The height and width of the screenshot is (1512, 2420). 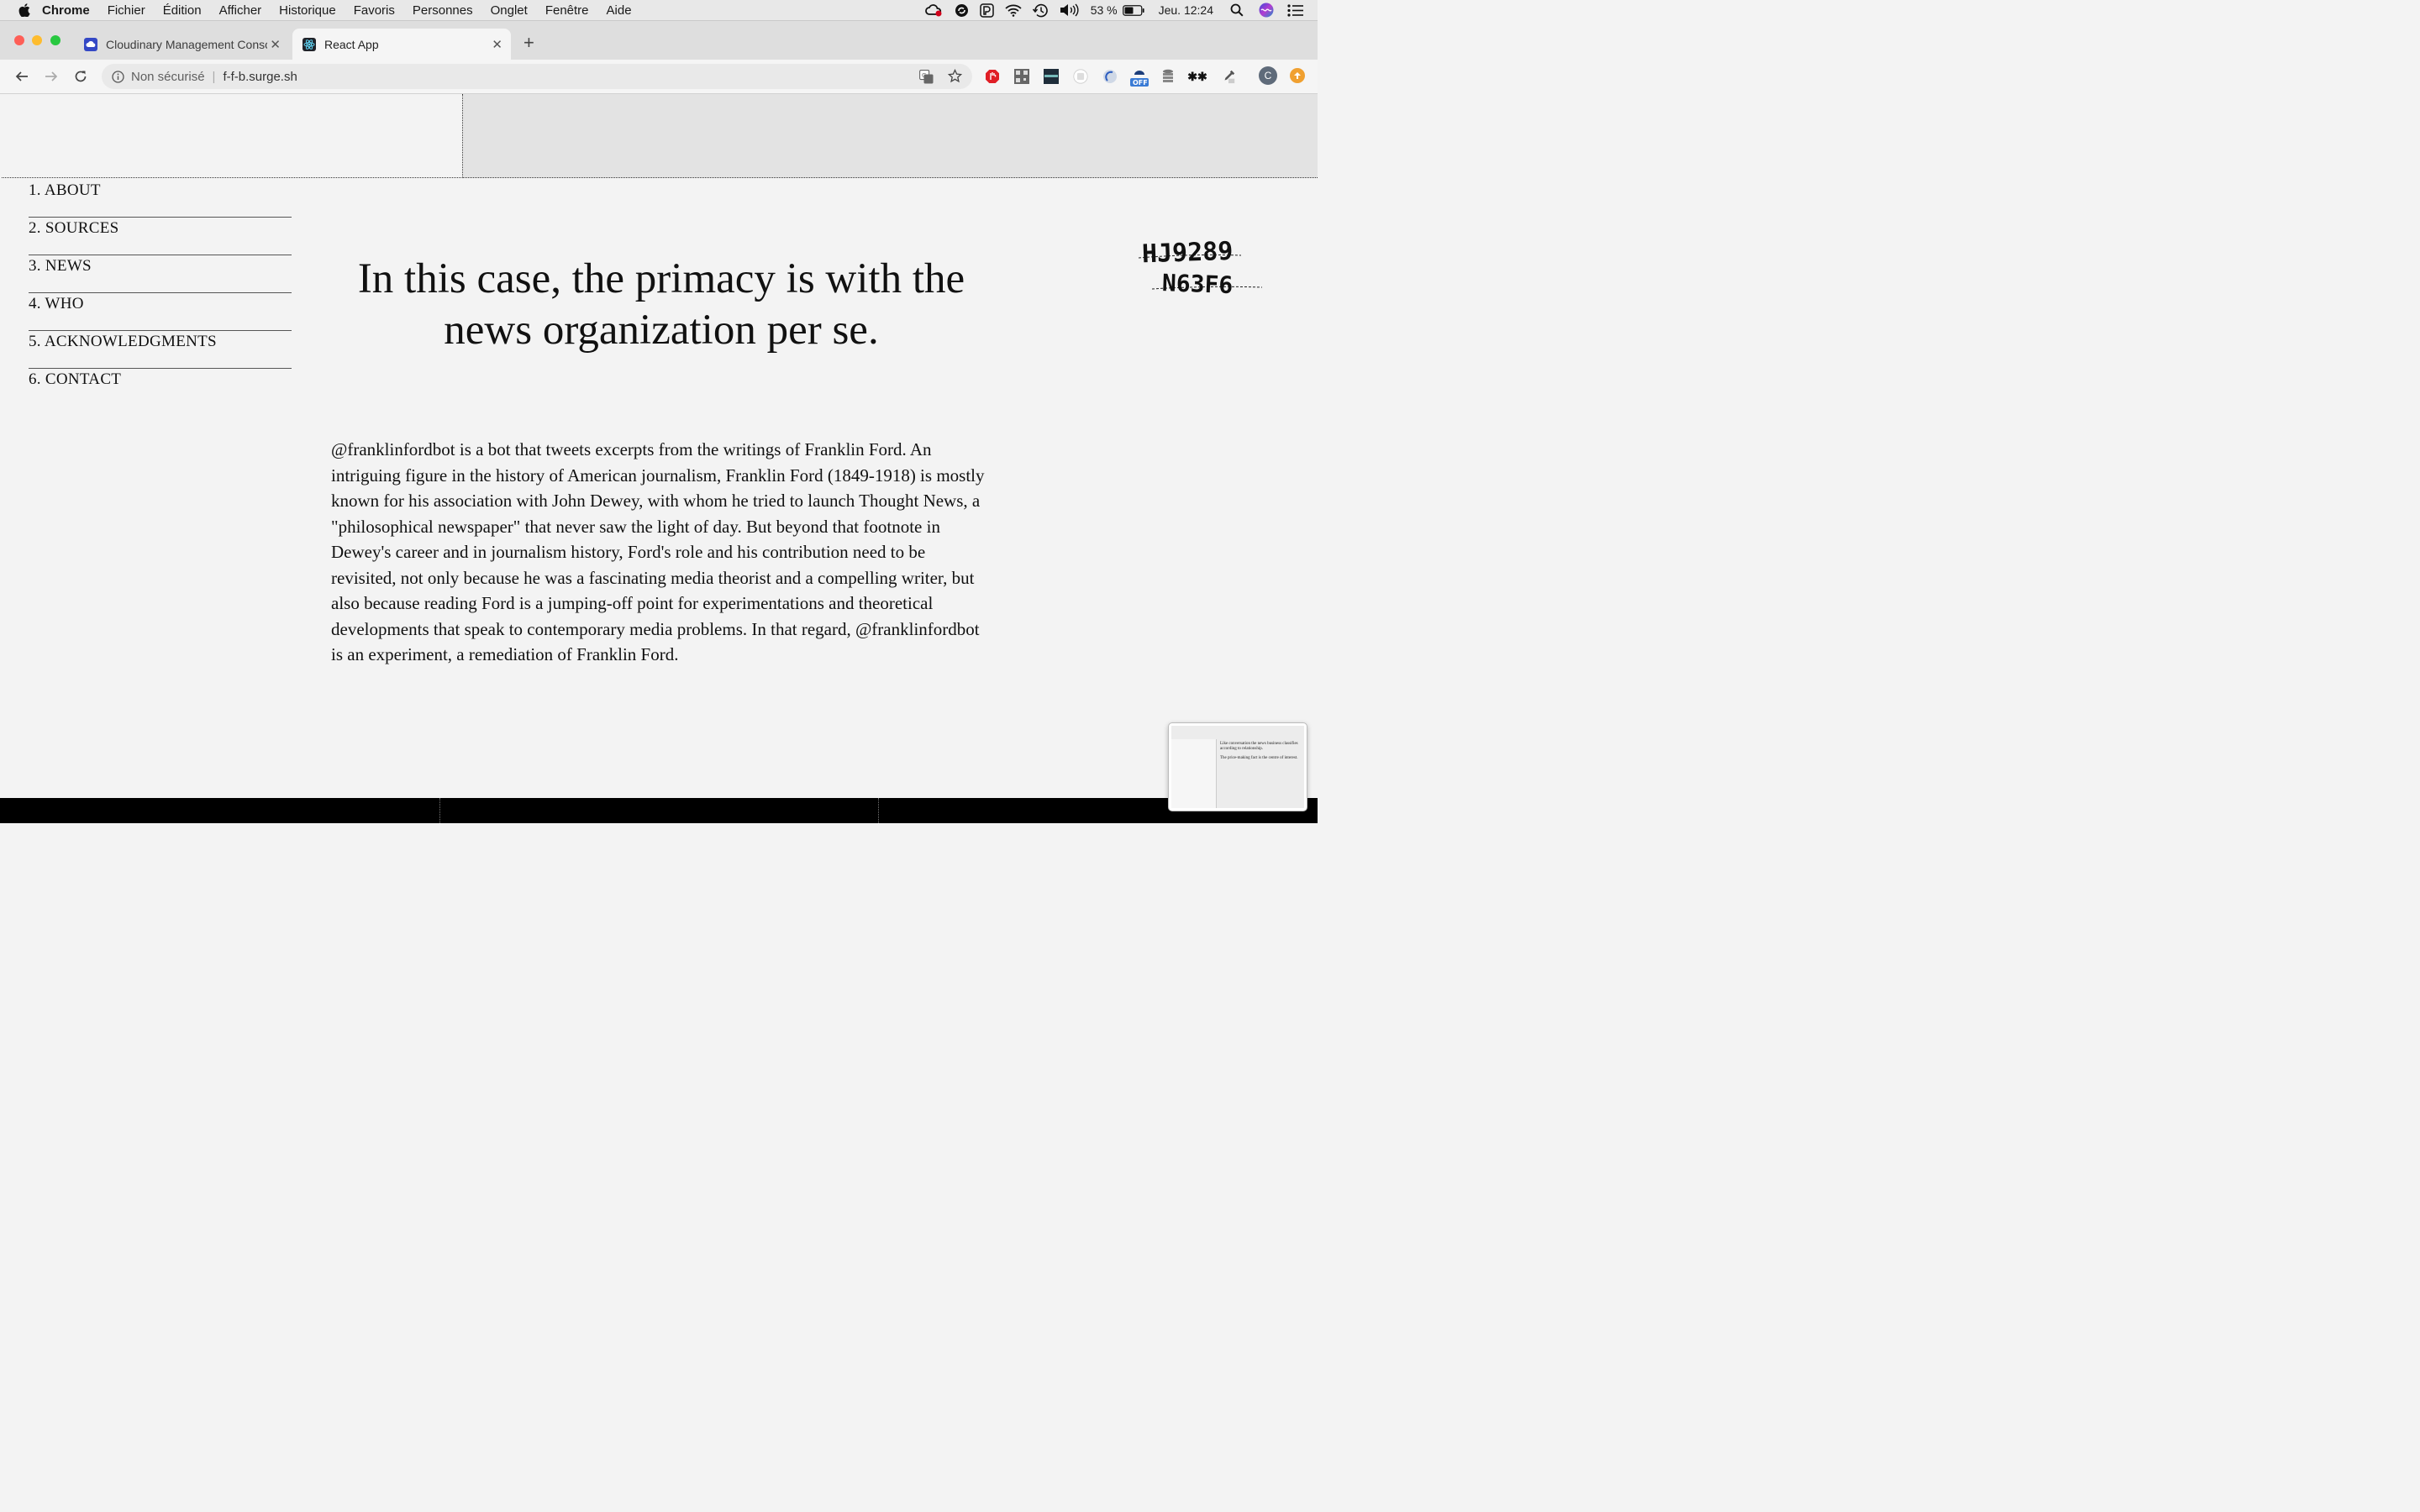 What do you see at coordinates (24, 10) in the screenshot?
I see `apple-icon` at bounding box center [24, 10].